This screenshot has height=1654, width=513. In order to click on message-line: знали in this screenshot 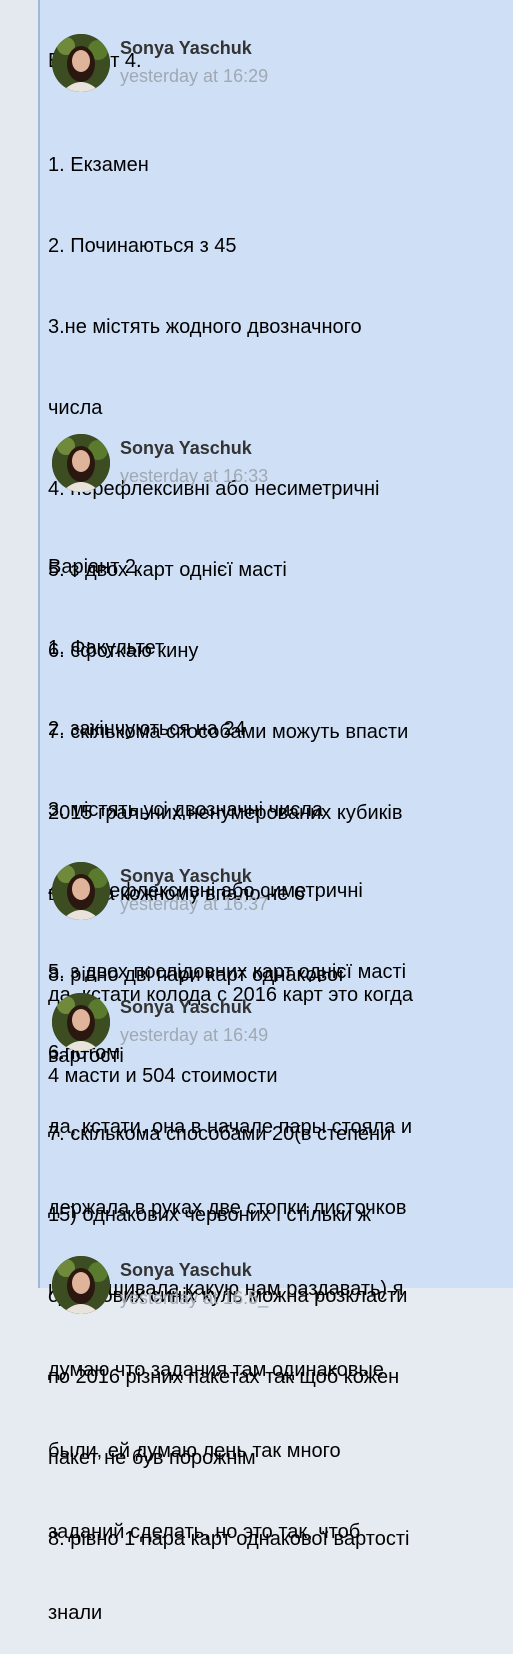, I will do `click(75, 1613)`.